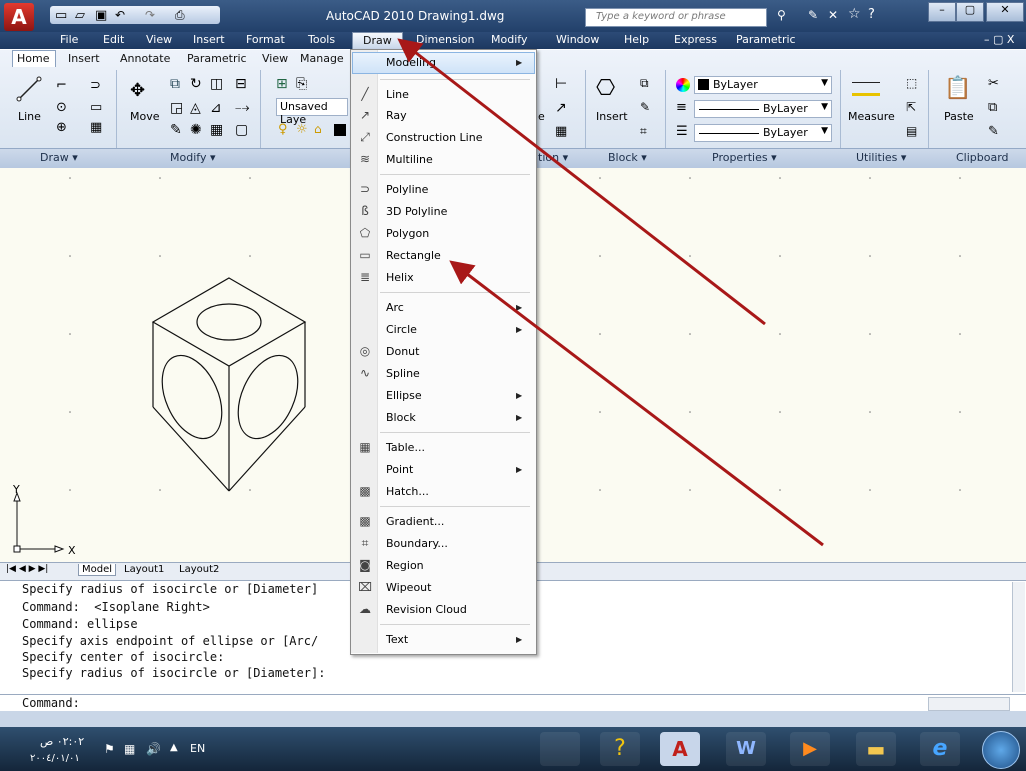 Image resolution: width=1026 pixels, height=771 pixels. I want to click on taskbar-explorer-icon: ▬, so click(876, 749).